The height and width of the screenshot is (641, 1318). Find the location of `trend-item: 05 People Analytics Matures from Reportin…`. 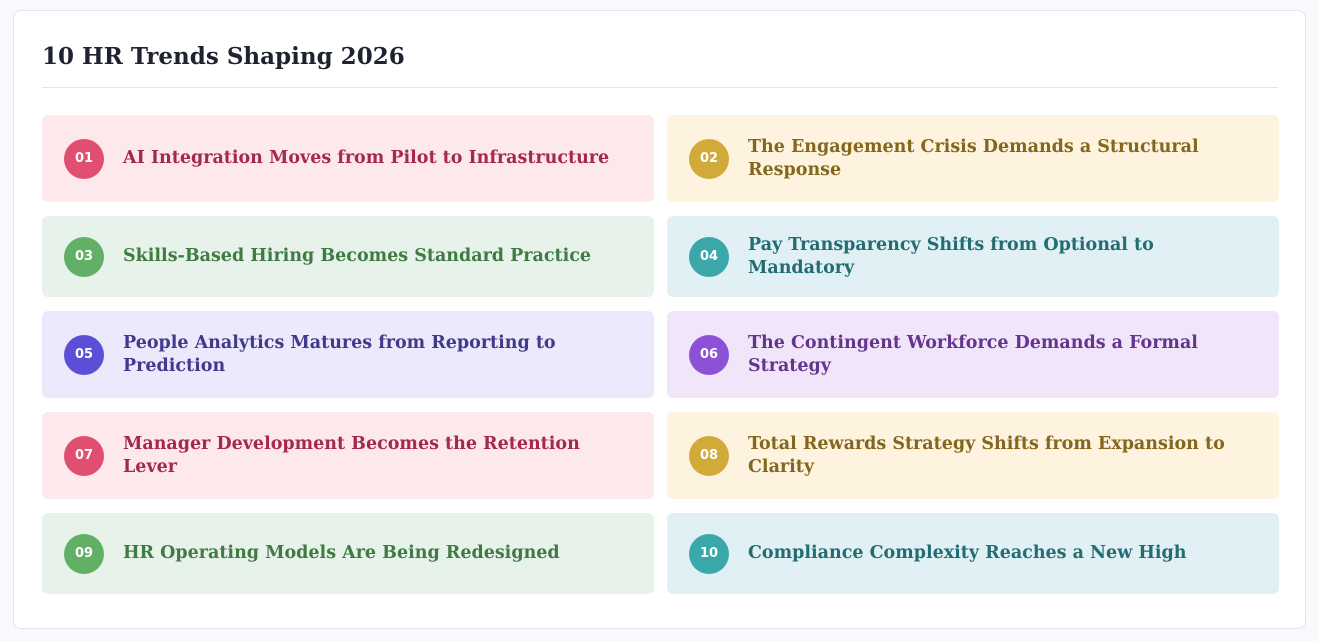

trend-item: 05 People Analytics Matures from Reportin… is located at coordinates (348, 354).